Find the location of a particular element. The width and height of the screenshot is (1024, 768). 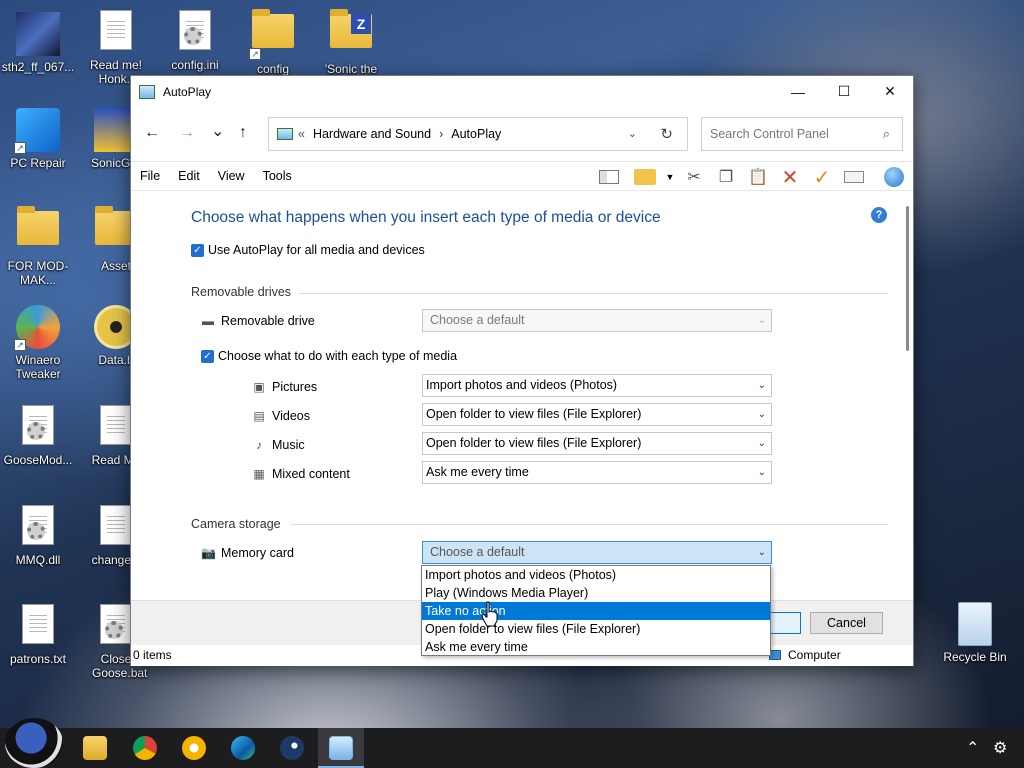

media-row-music: ♪ Music is located at coordinates (278, 445).